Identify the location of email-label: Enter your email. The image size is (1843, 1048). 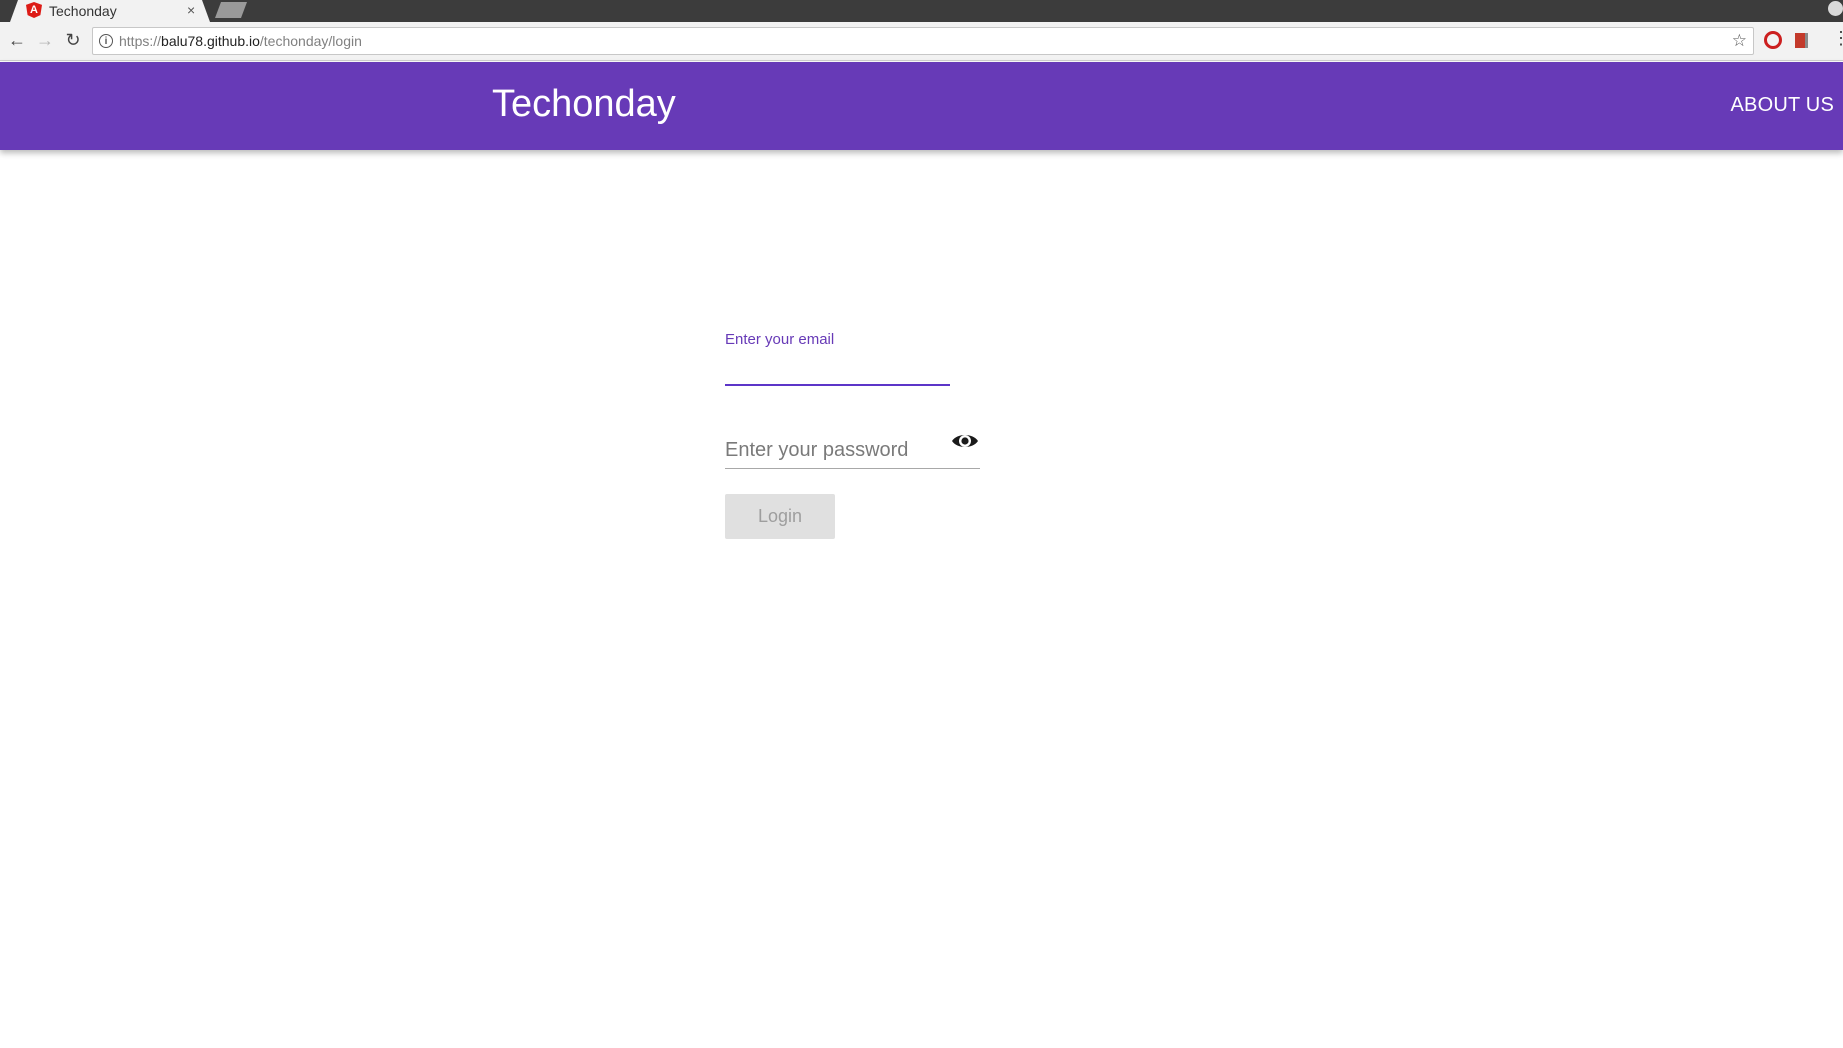
(780, 339).